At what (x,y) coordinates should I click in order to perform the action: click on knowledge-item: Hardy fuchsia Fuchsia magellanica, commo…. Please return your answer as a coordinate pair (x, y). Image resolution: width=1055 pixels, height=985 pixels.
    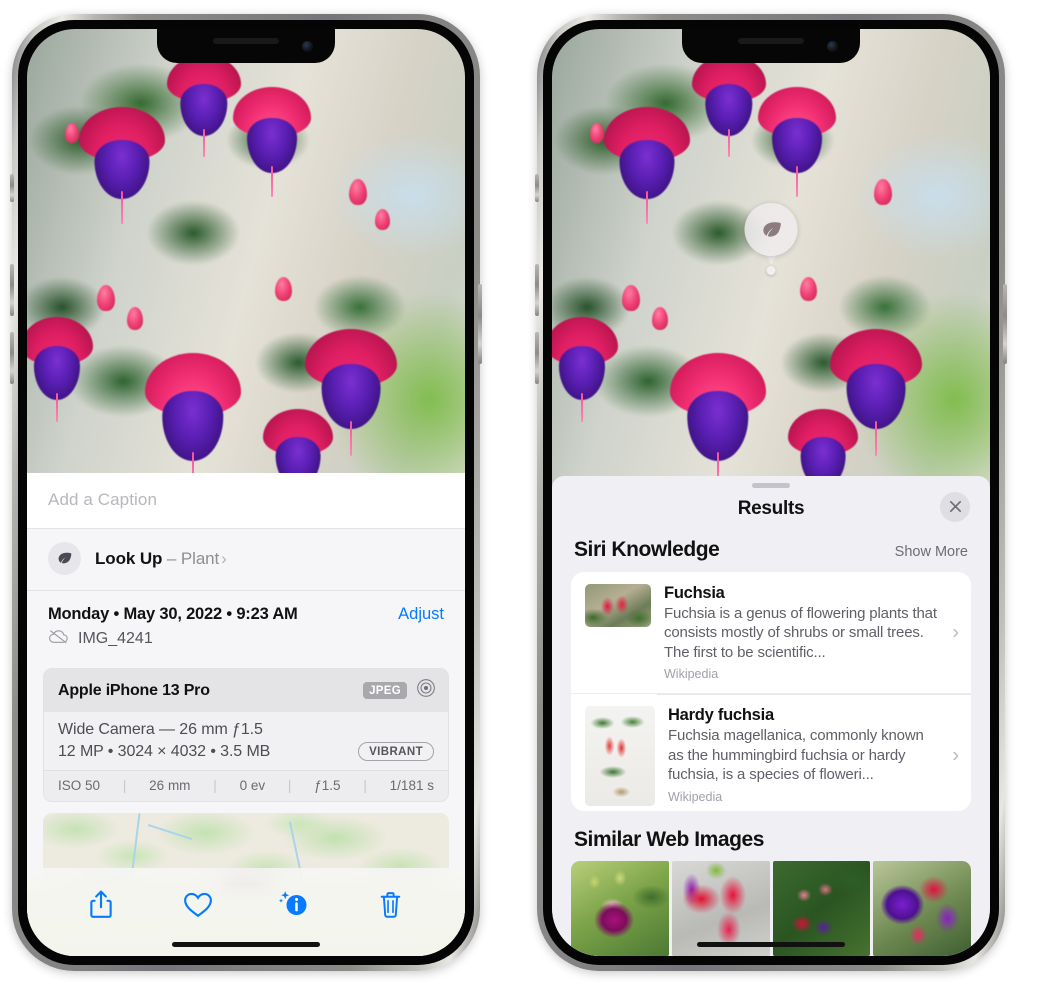
    Looking at the image, I should click on (771, 752).